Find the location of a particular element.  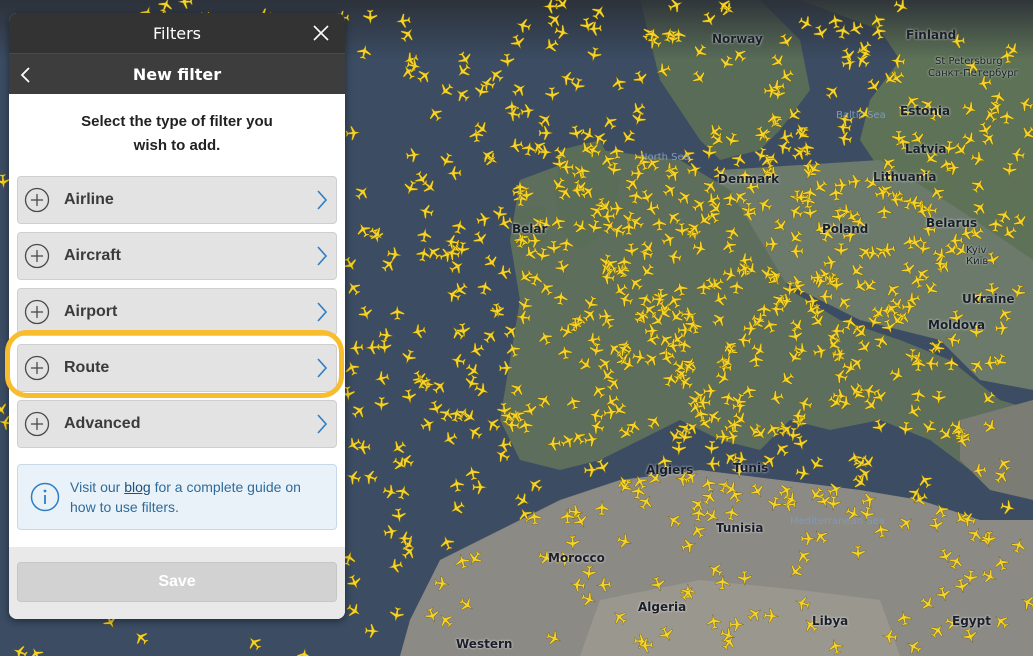

filter-type-label: Airport is located at coordinates (91, 311).